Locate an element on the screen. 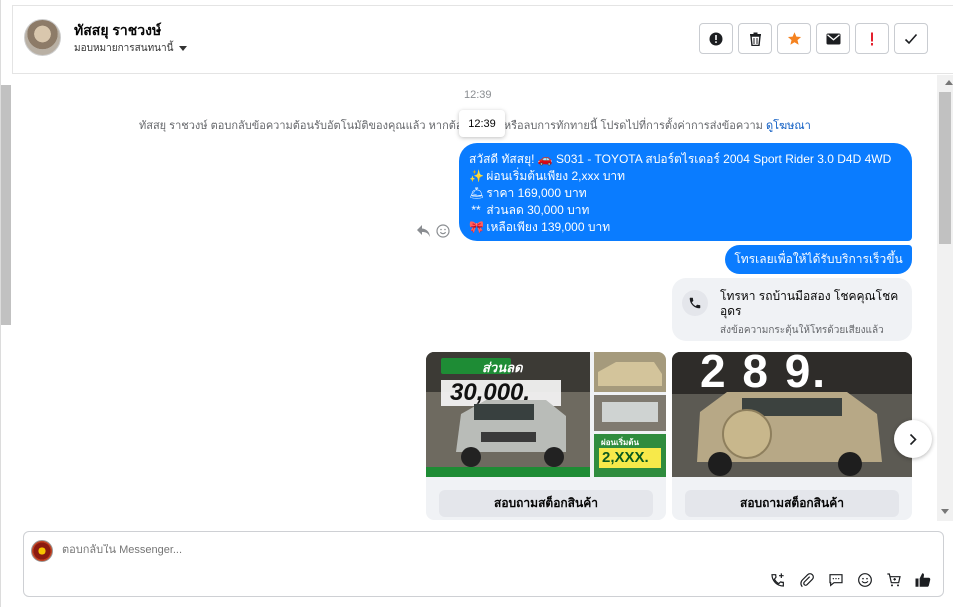 The height and width of the screenshot is (607, 953). alert-circle-icon is located at coordinates (716, 38).